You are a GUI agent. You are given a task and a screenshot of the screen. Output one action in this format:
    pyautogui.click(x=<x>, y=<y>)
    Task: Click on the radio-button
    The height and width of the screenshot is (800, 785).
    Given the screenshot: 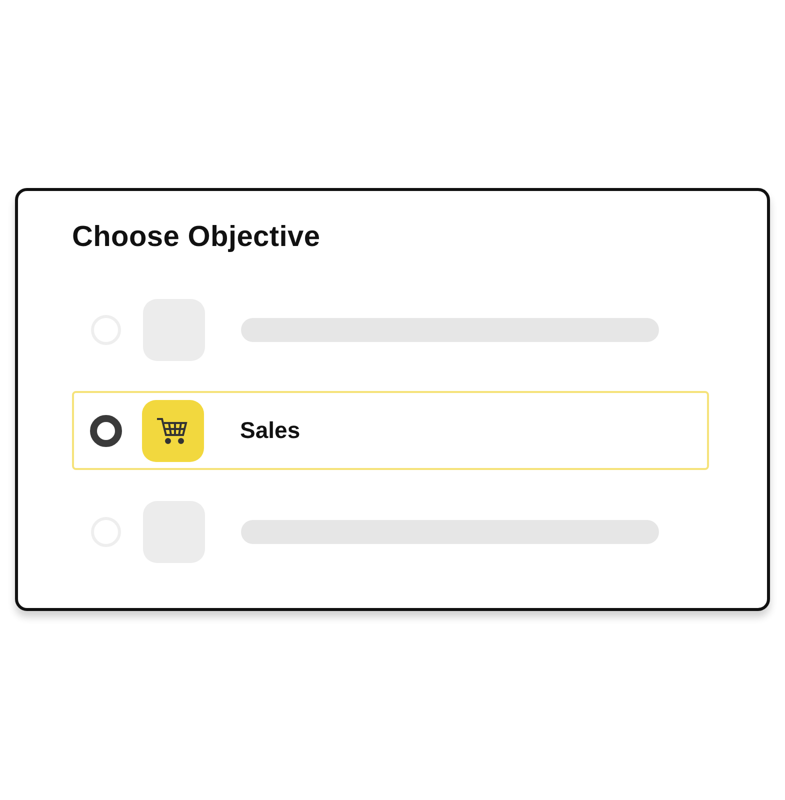 What is the action you would take?
    pyautogui.click(x=106, y=430)
    